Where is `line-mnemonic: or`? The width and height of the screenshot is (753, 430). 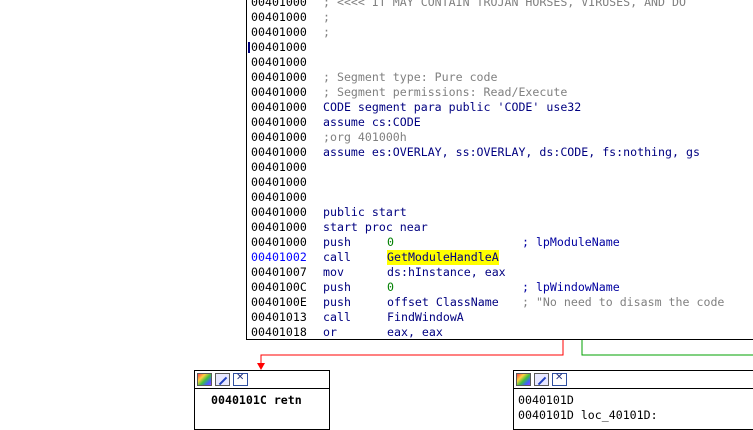 line-mnemonic: or is located at coordinates (330, 332).